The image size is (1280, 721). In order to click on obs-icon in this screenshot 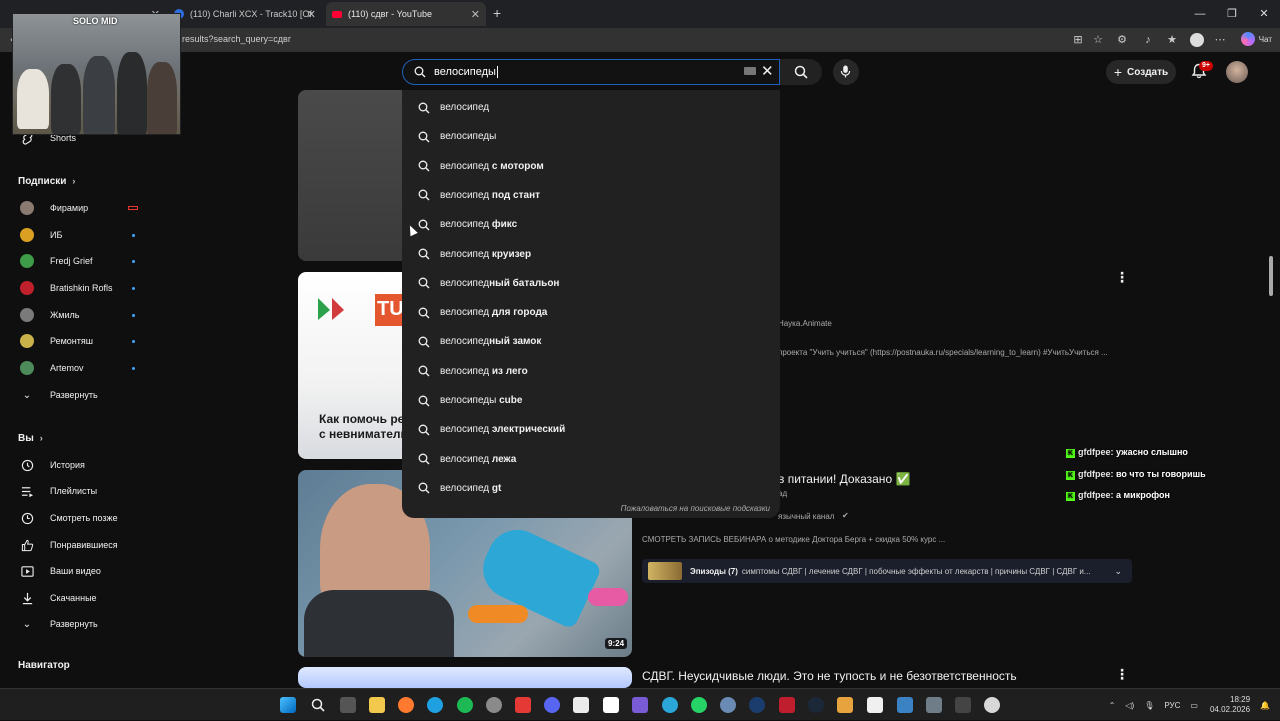, I will do `click(992, 705)`.